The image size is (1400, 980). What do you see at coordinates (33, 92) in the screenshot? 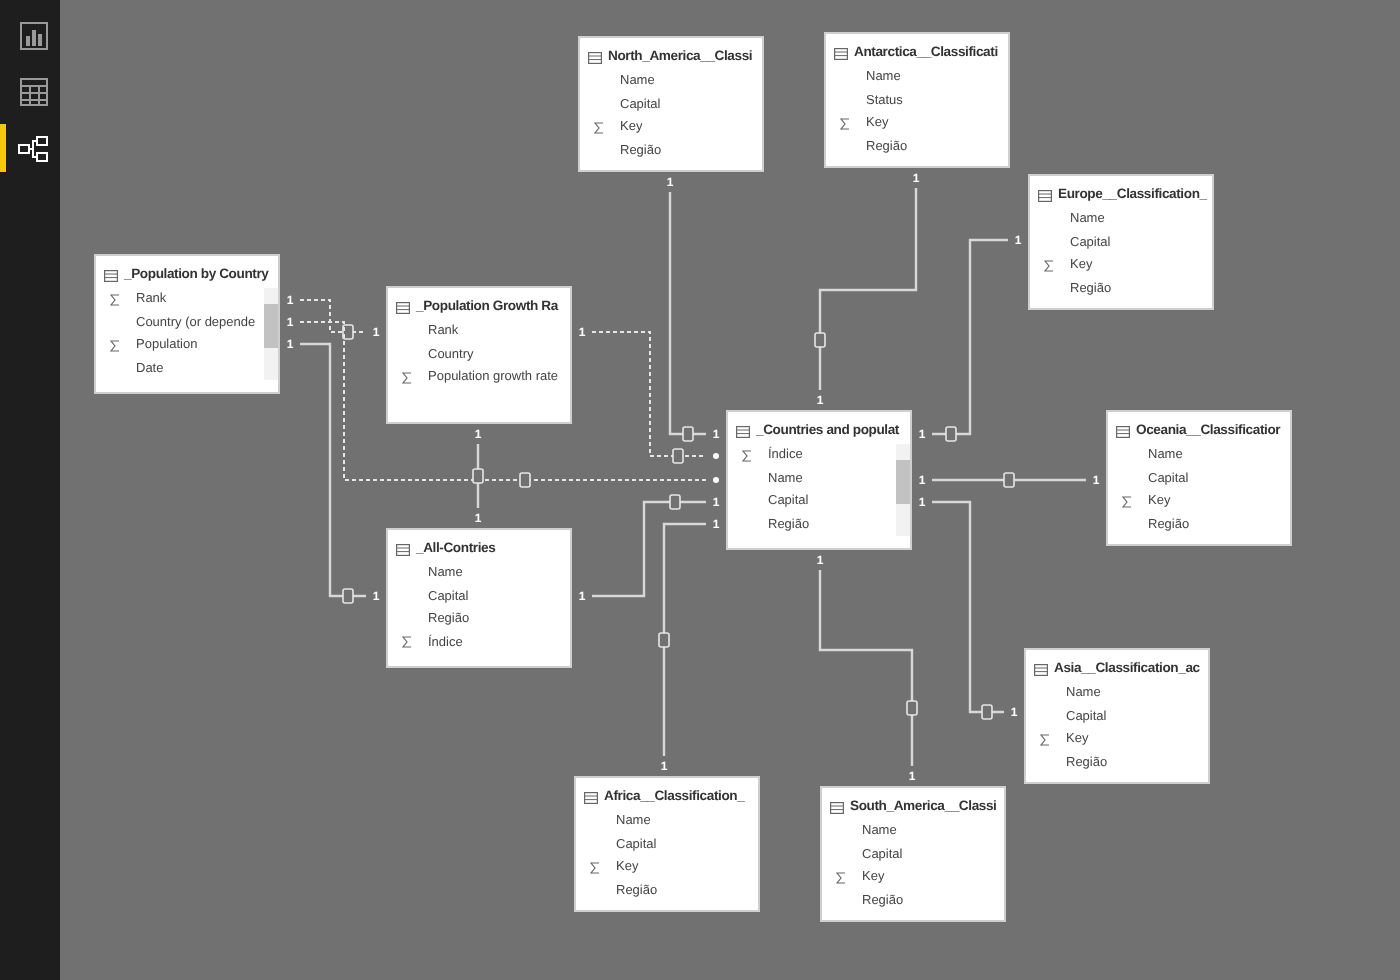
I see `table-grid-icon` at bounding box center [33, 92].